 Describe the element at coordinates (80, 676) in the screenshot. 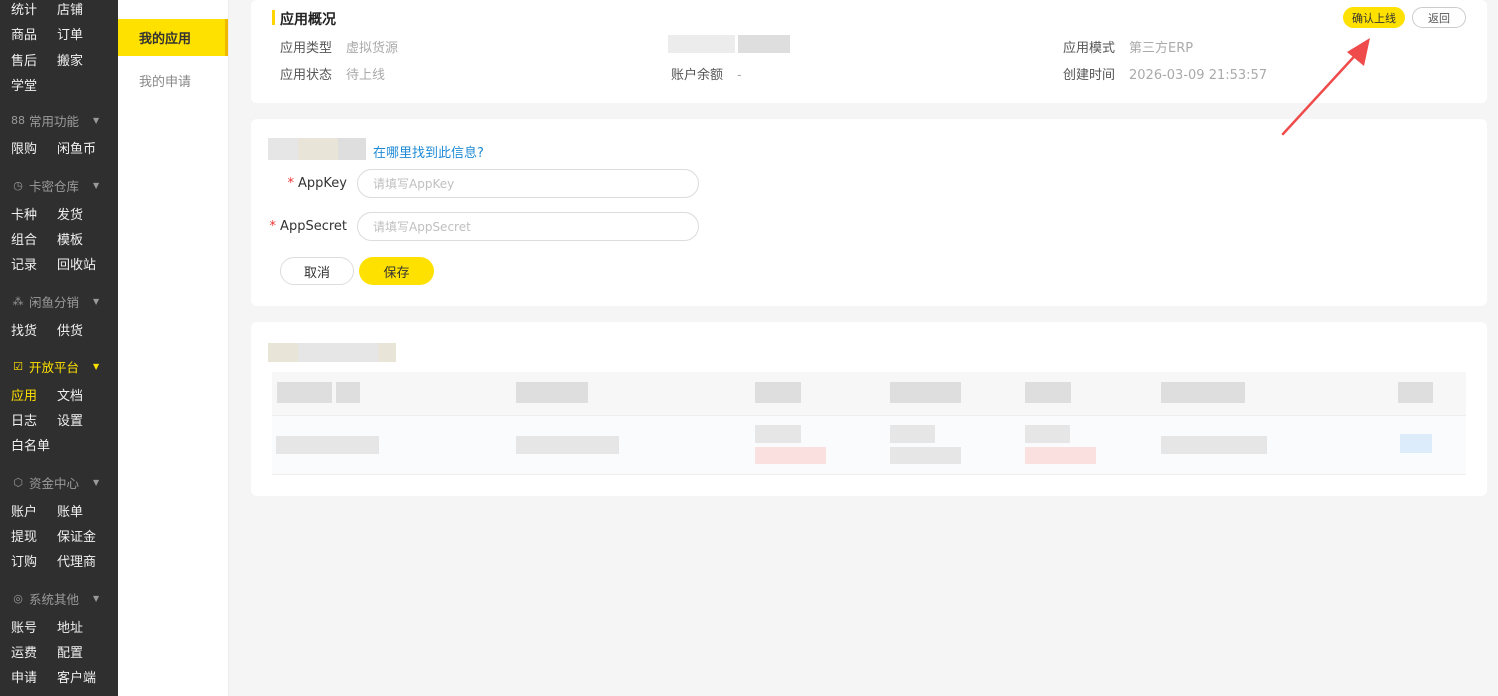

I see `sidebar-item-x5ba262377aef: 客户端` at that location.